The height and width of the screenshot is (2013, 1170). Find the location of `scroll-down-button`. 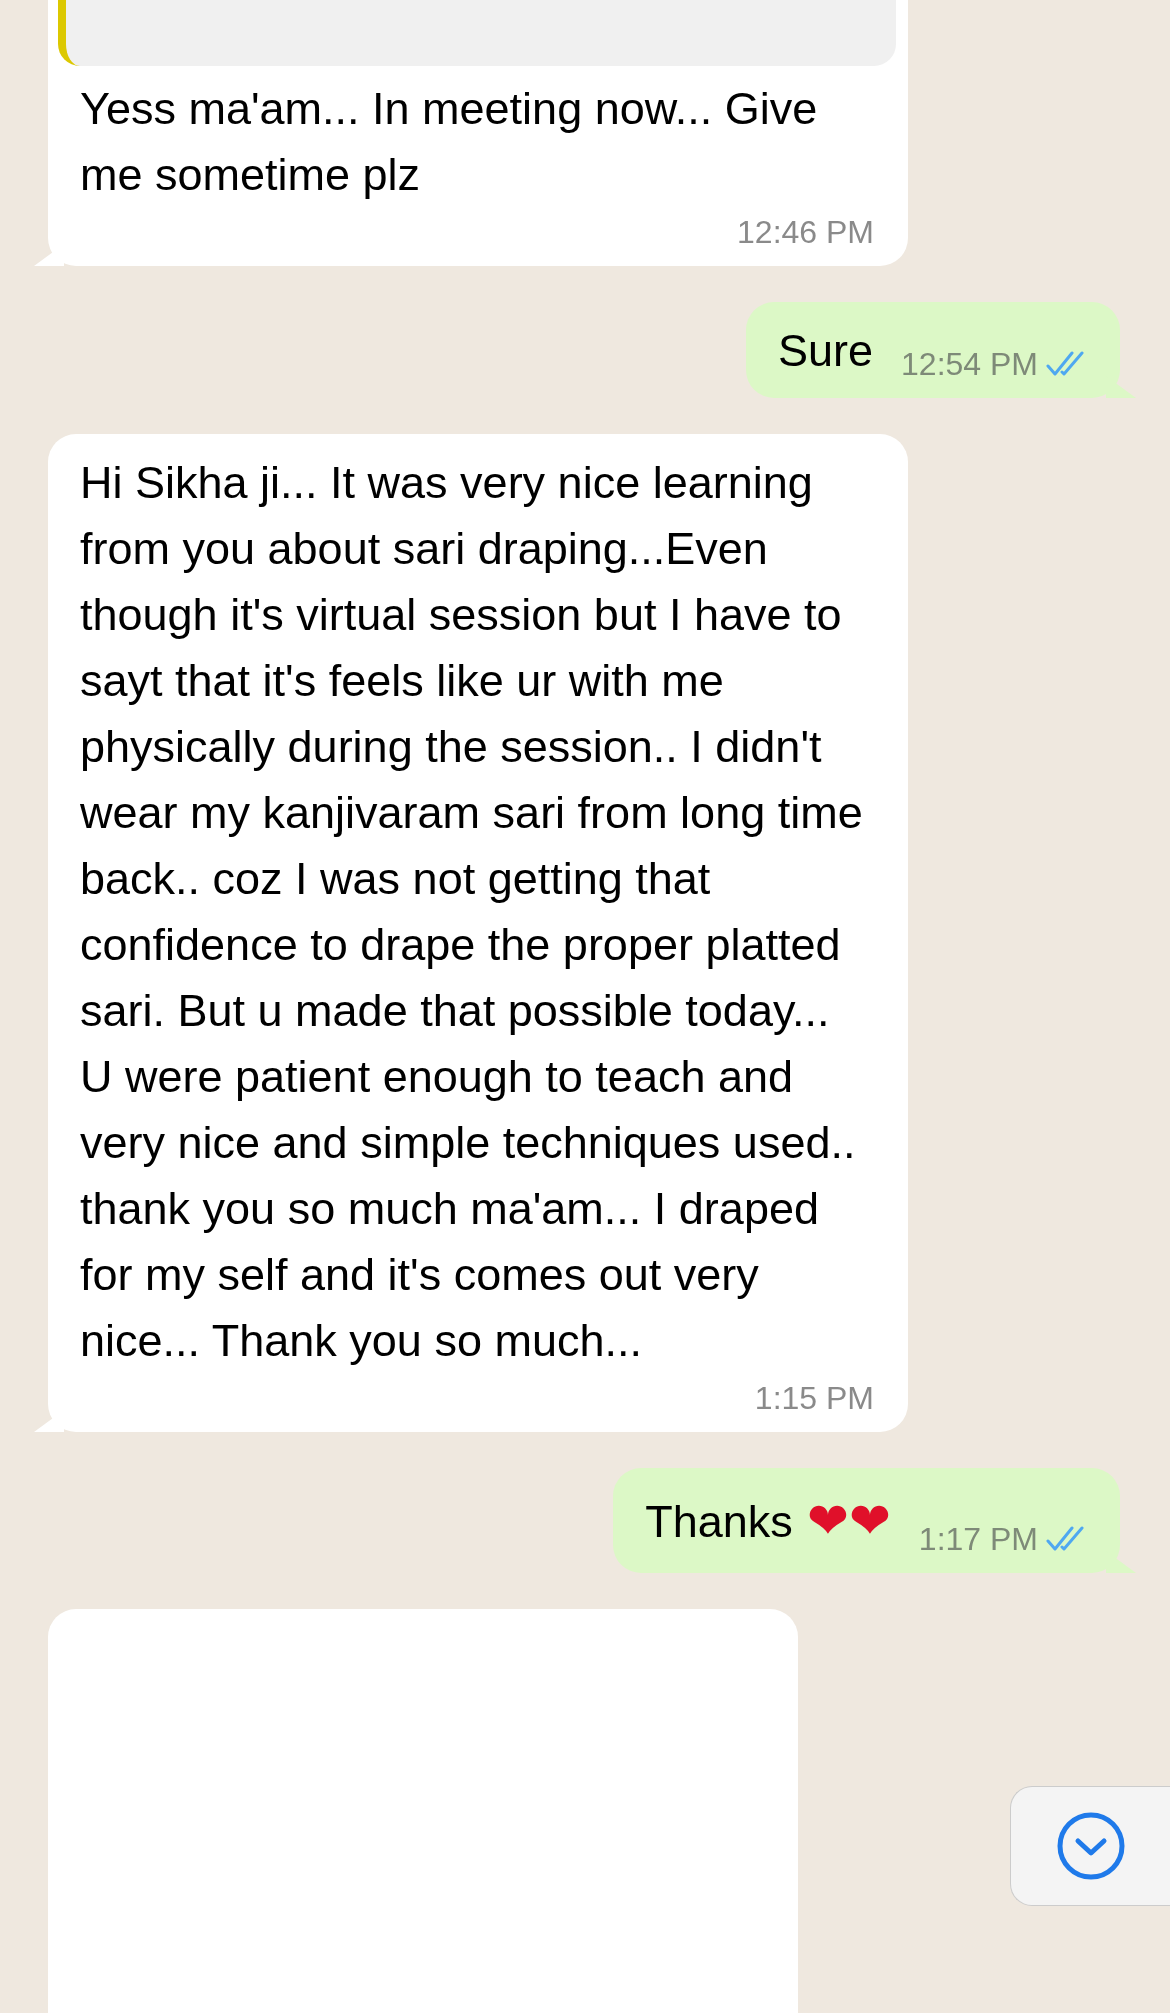

scroll-down-button is located at coordinates (1090, 1846).